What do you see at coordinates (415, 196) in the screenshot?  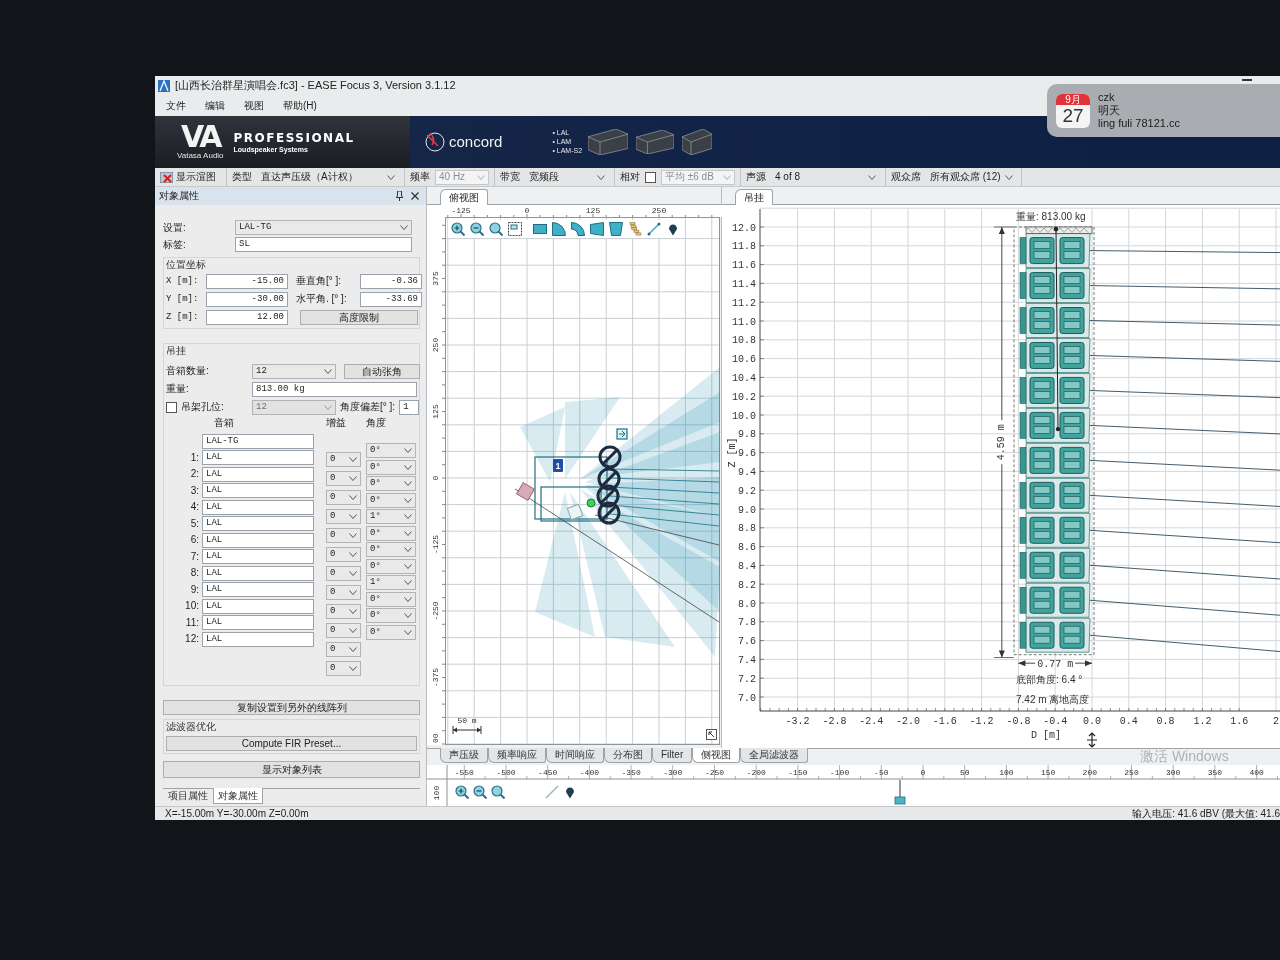 I see `close-icon` at bounding box center [415, 196].